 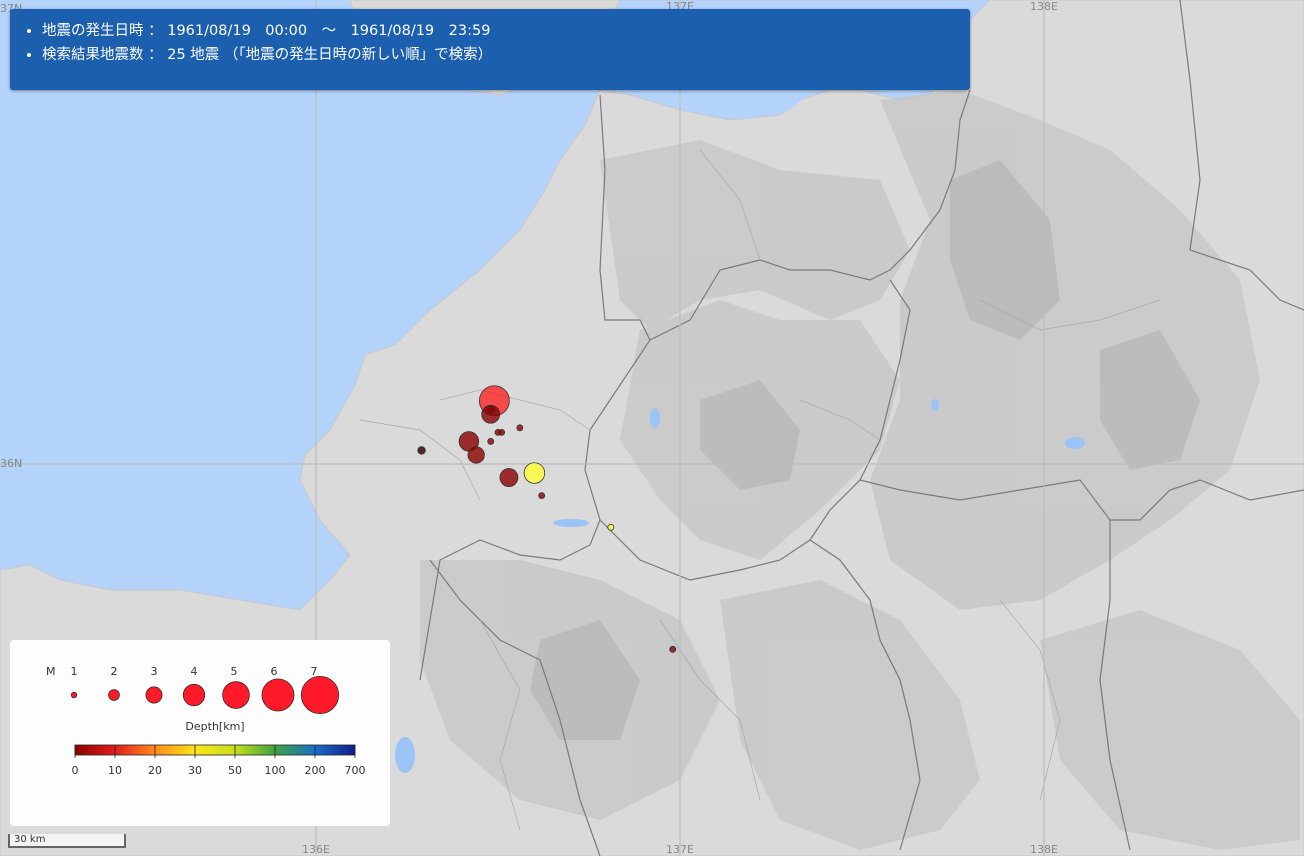 I want to click on lon-label-137e: 137E, so click(x=680, y=849).